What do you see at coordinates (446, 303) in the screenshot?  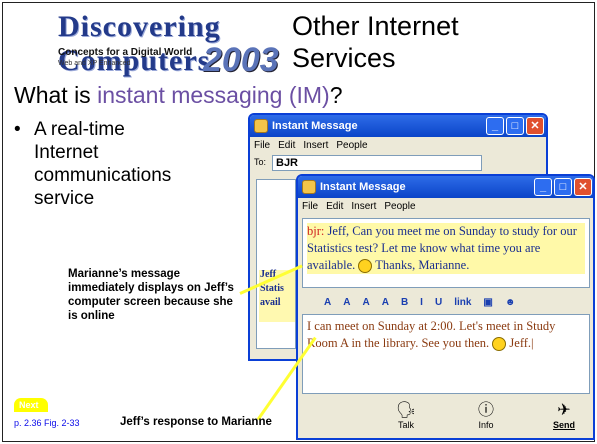 I see `format-toolbar: A A A A B I Ulink ▣ ☻` at bounding box center [446, 303].